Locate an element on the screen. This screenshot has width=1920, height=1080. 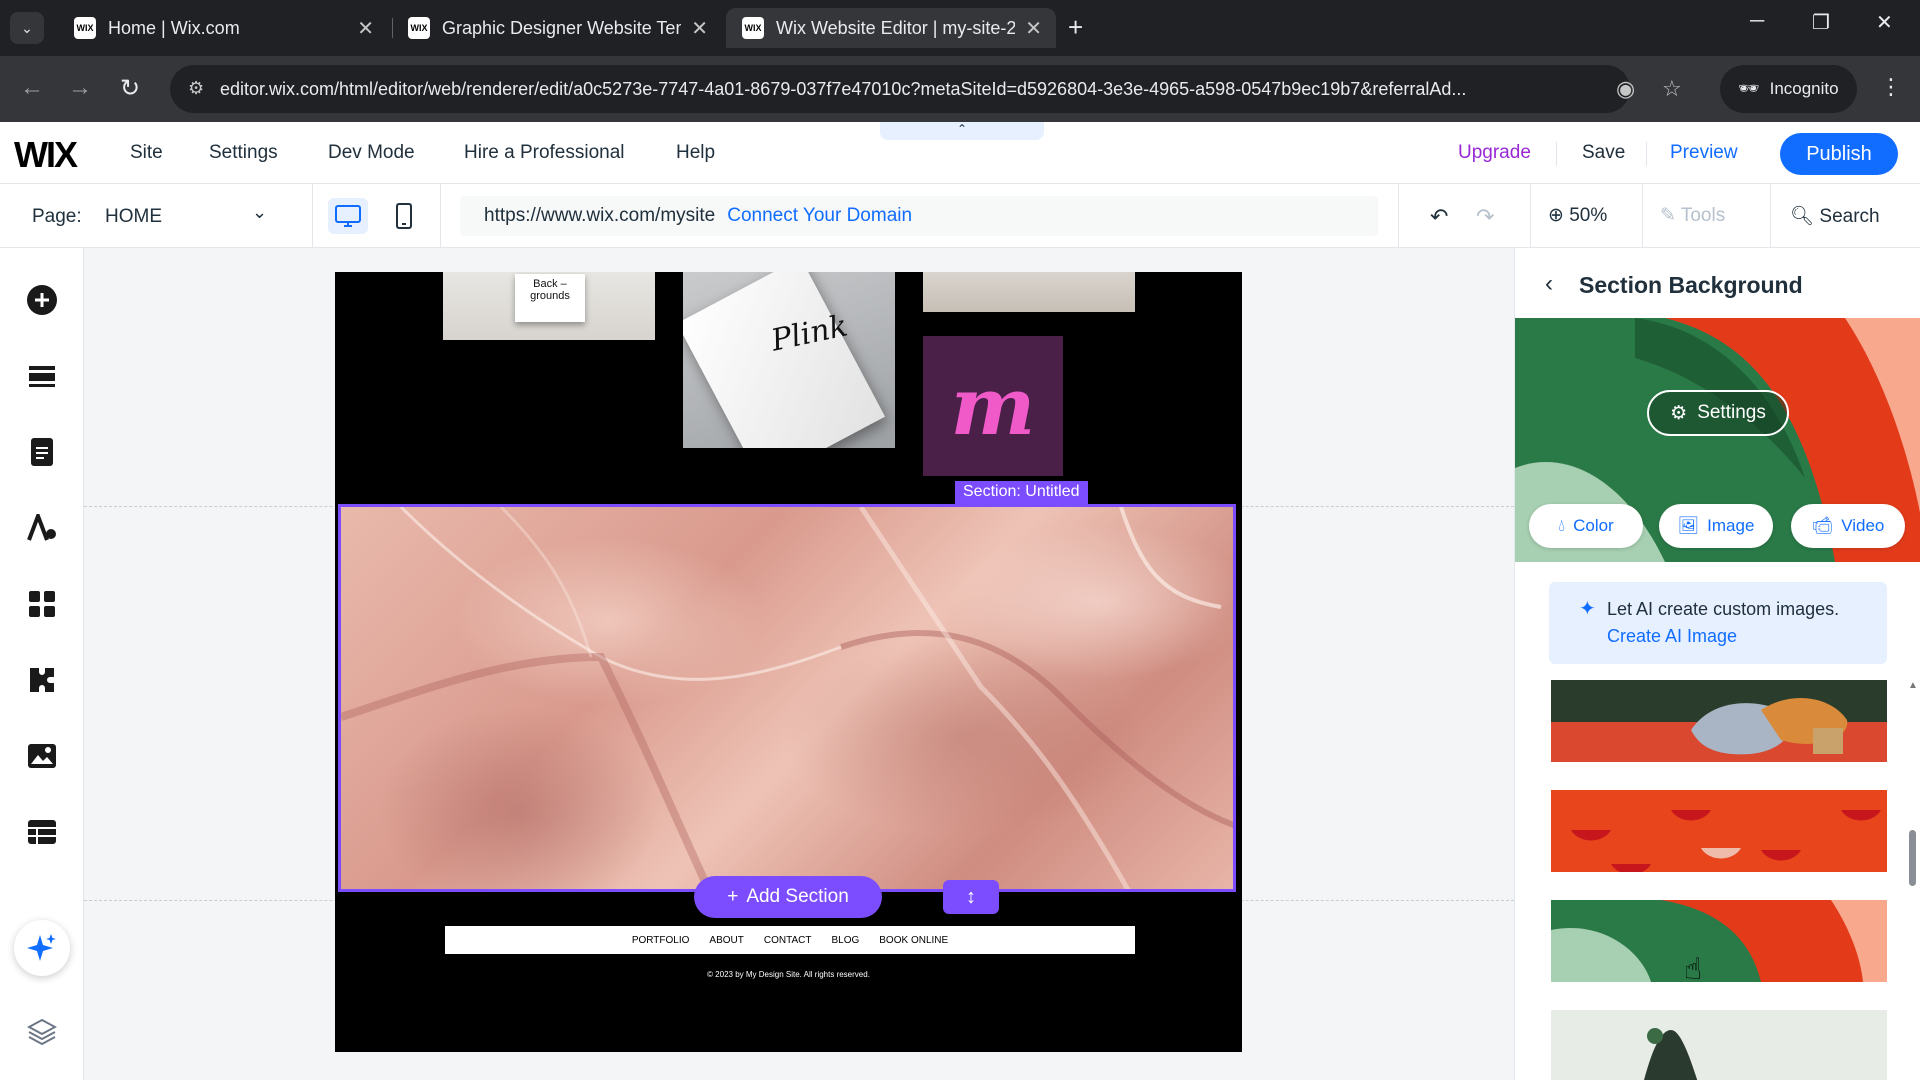
reload-icon: ↻ is located at coordinates (130, 88).